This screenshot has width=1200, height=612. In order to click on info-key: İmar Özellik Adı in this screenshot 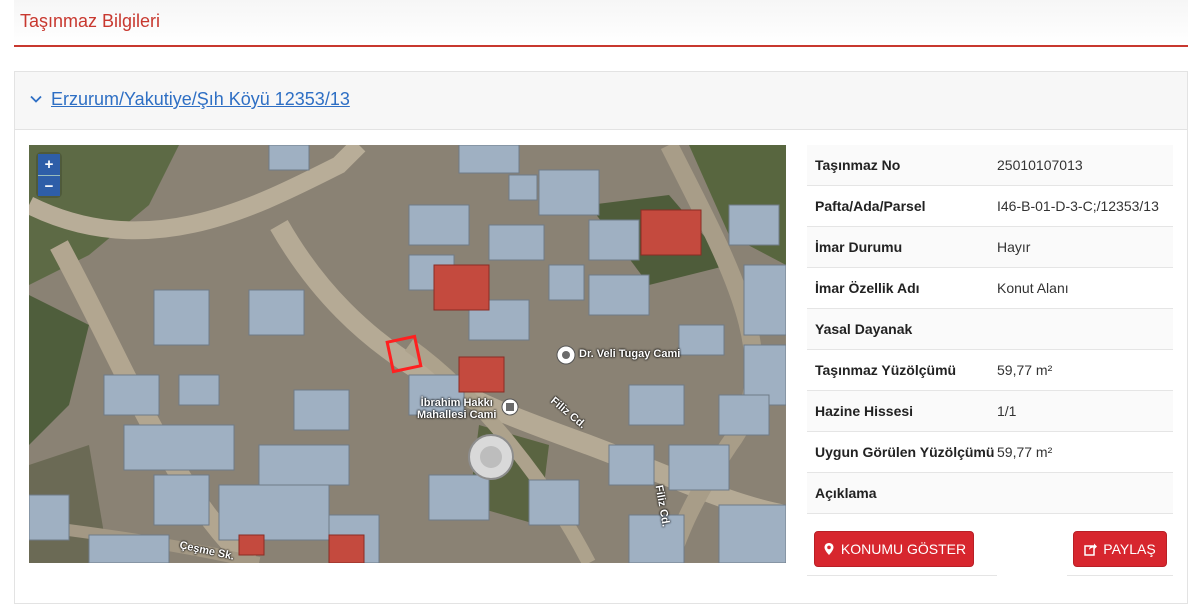, I will do `click(867, 288)`.